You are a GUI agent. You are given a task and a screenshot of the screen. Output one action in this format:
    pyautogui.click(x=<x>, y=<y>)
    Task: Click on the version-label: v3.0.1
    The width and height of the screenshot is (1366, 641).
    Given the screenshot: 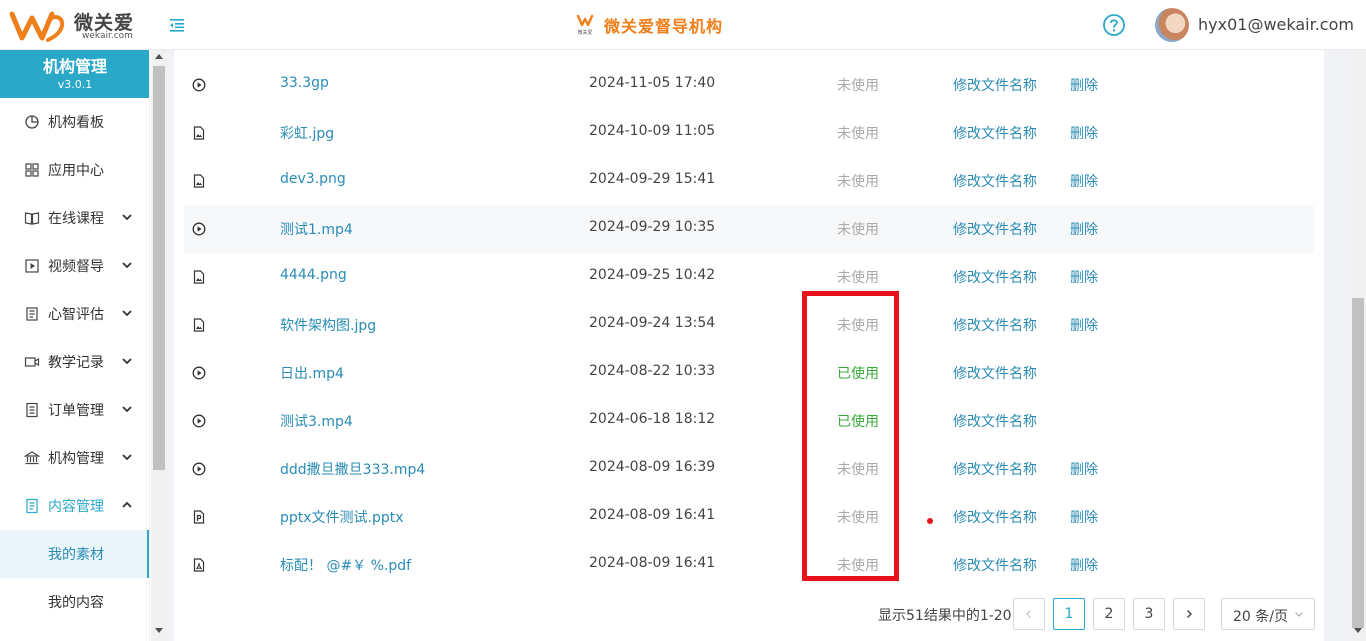 What is the action you would take?
    pyautogui.click(x=75, y=84)
    